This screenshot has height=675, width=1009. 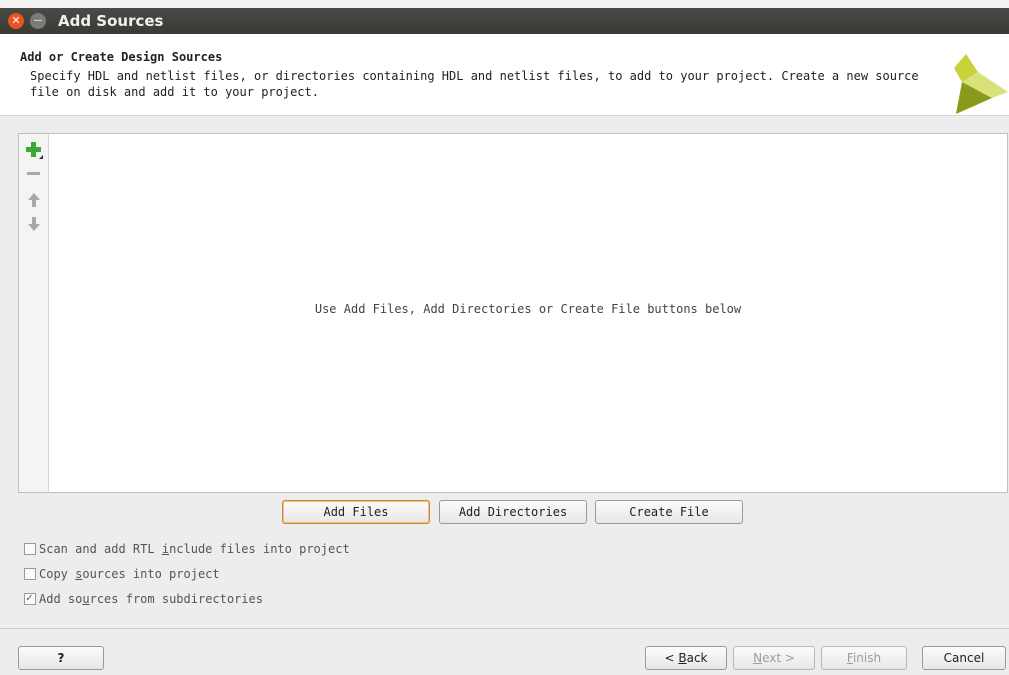 I want to click on option-label: nclude files into project, so click(x=259, y=549).